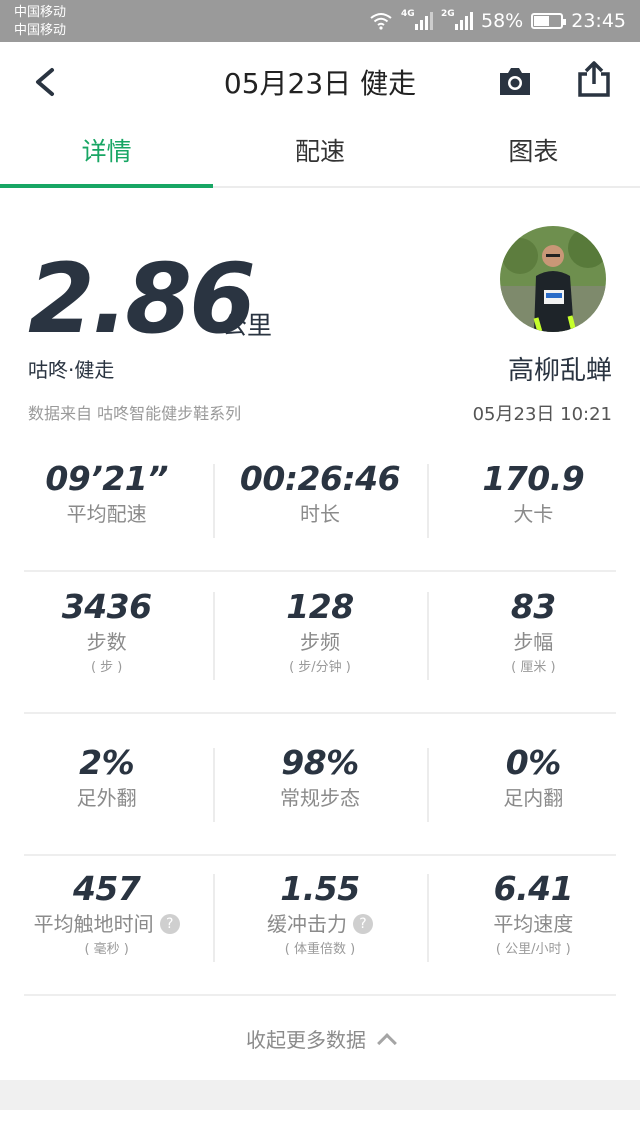 This screenshot has height=1138, width=640. What do you see at coordinates (106, 785) in the screenshot?
I see `stat-supination: 2% 足外翻` at bounding box center [106, 785].